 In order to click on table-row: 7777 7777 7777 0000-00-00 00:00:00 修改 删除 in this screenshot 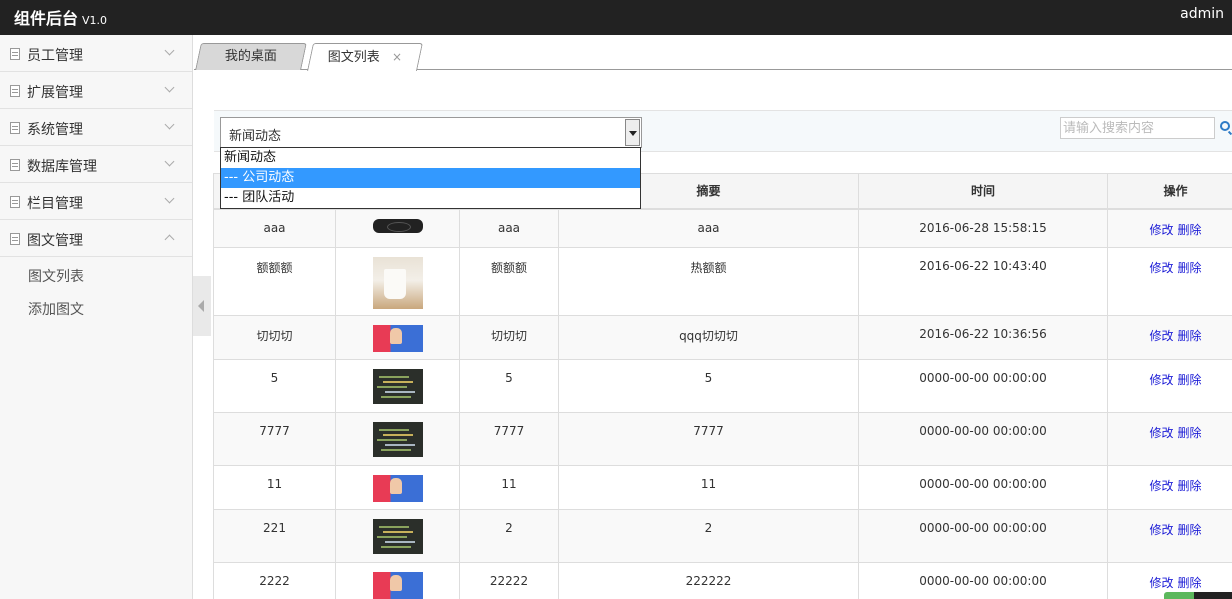, I will do `click(722, 439)`.